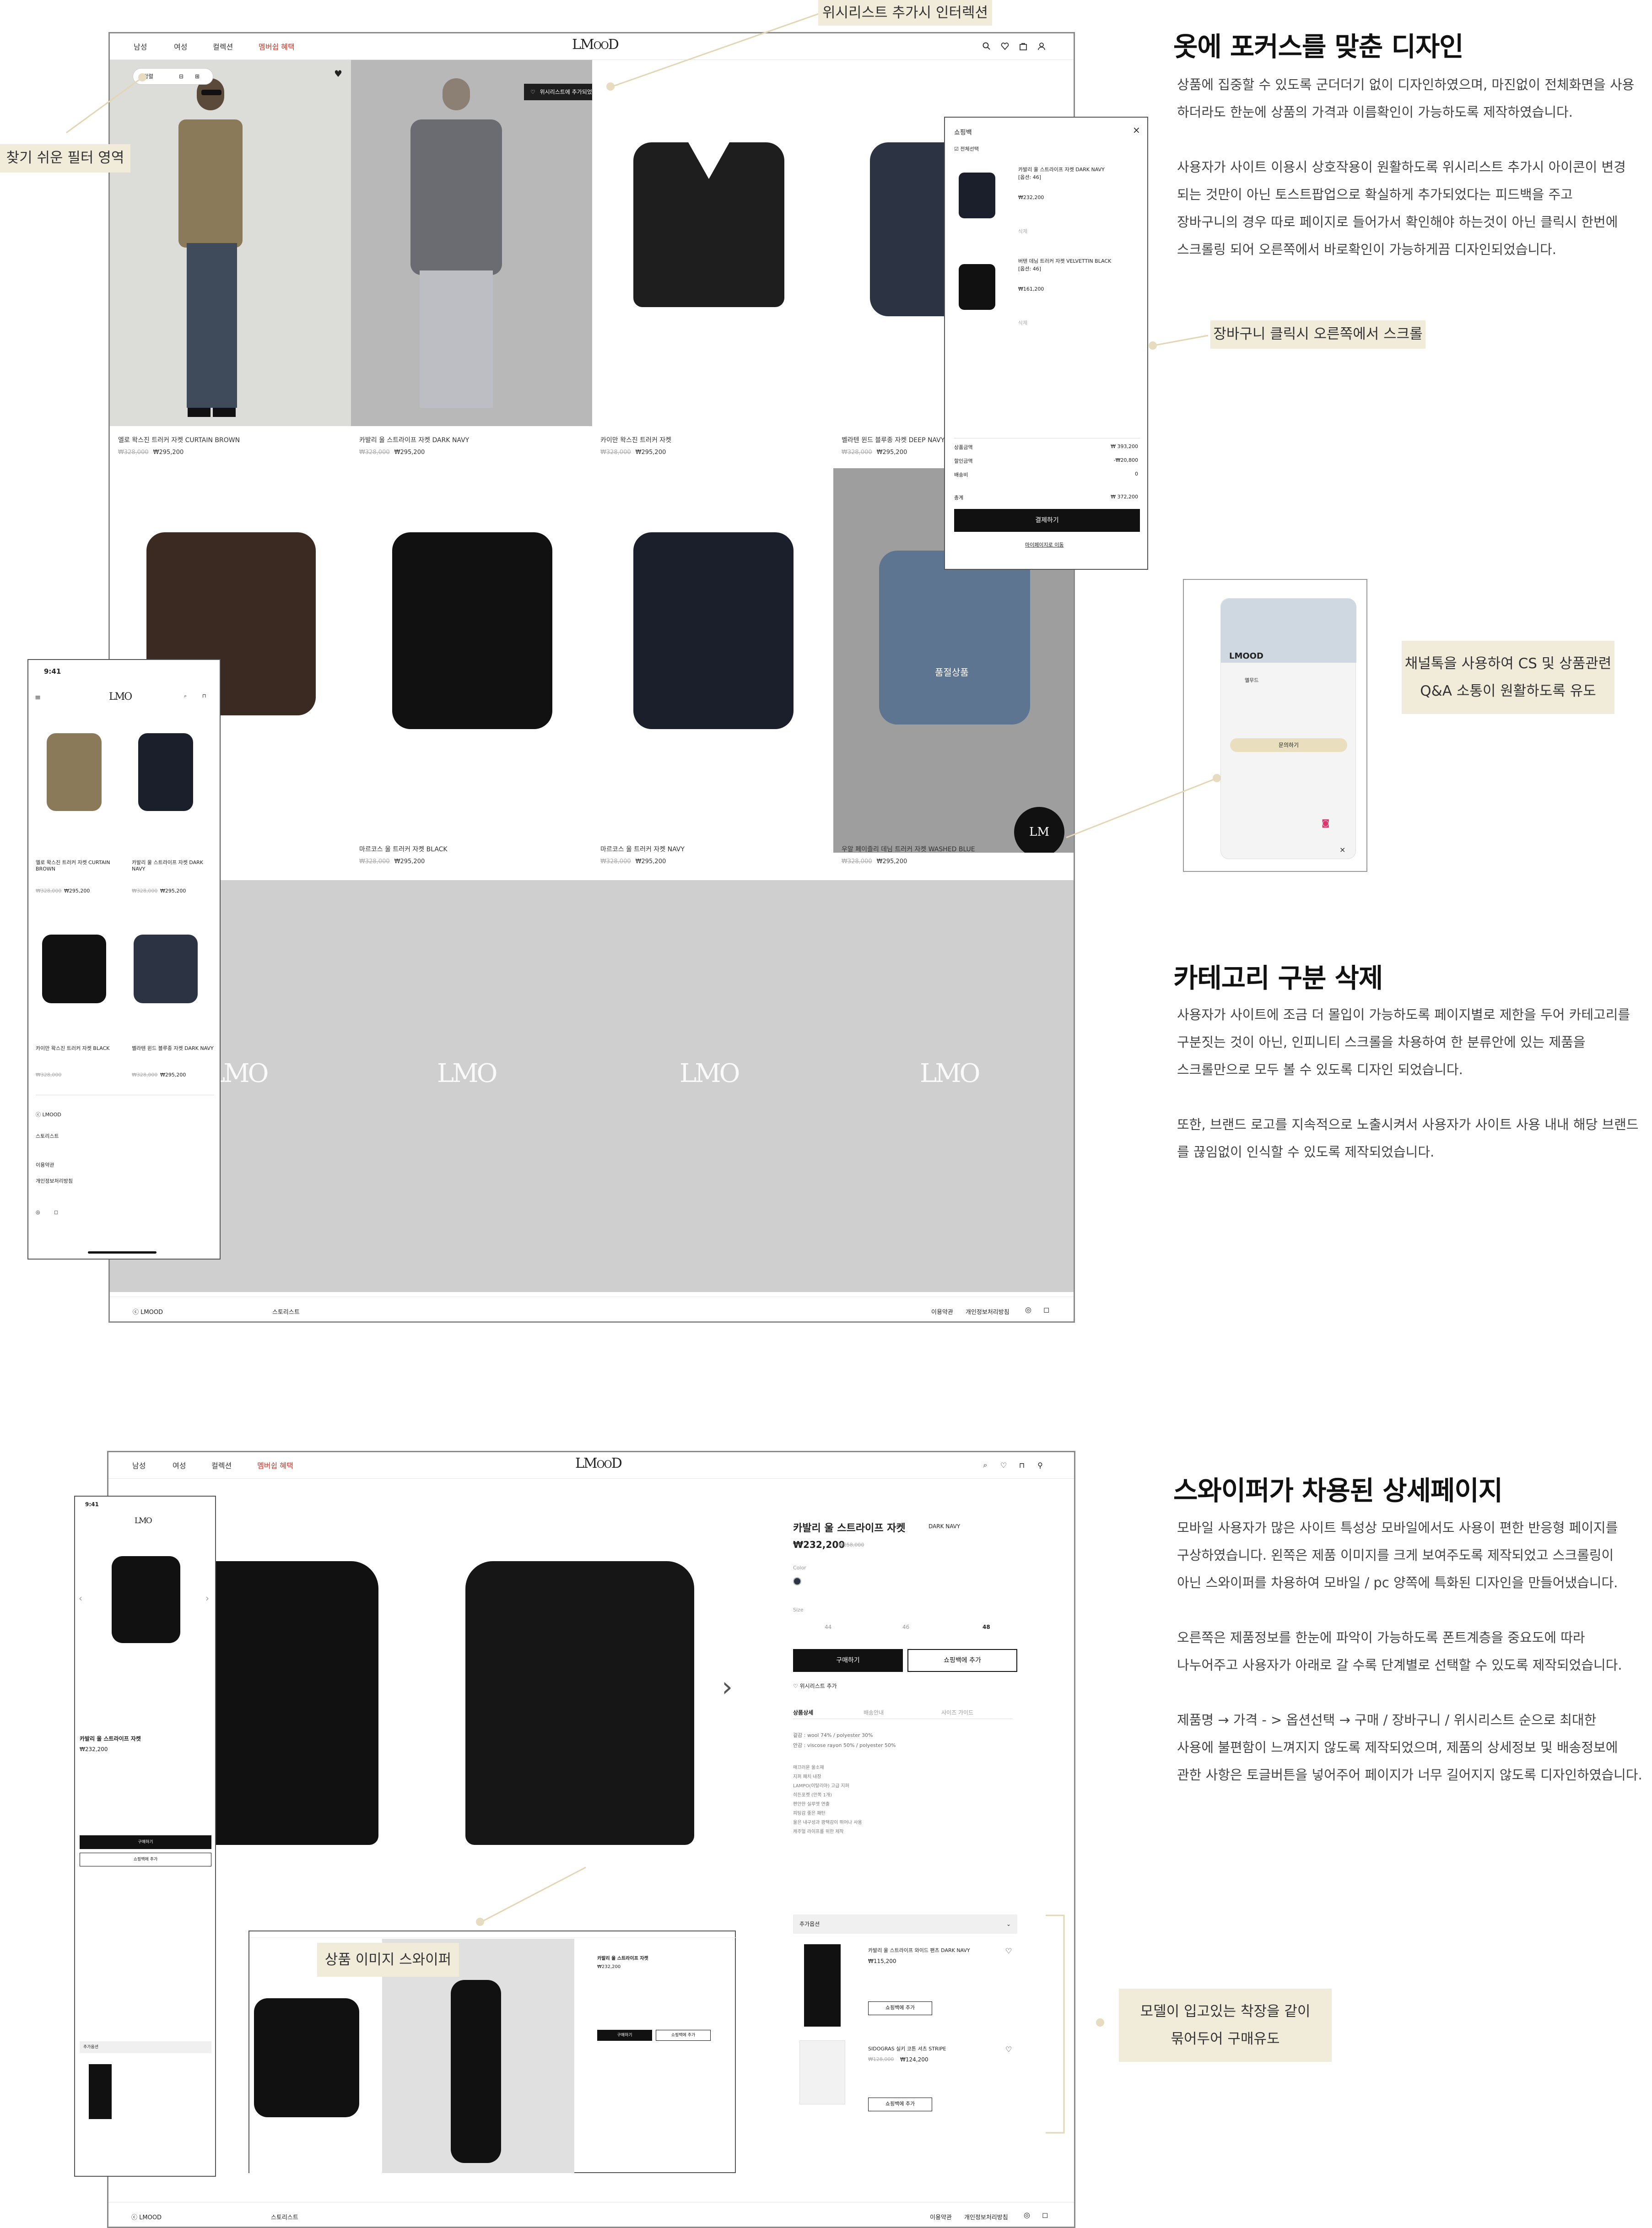  What do you see at coordinates (65, 158) in the screenshot?
I see `callout-filter: 찾기 쉬운 필터 영역` at bounding box center [65, 158].